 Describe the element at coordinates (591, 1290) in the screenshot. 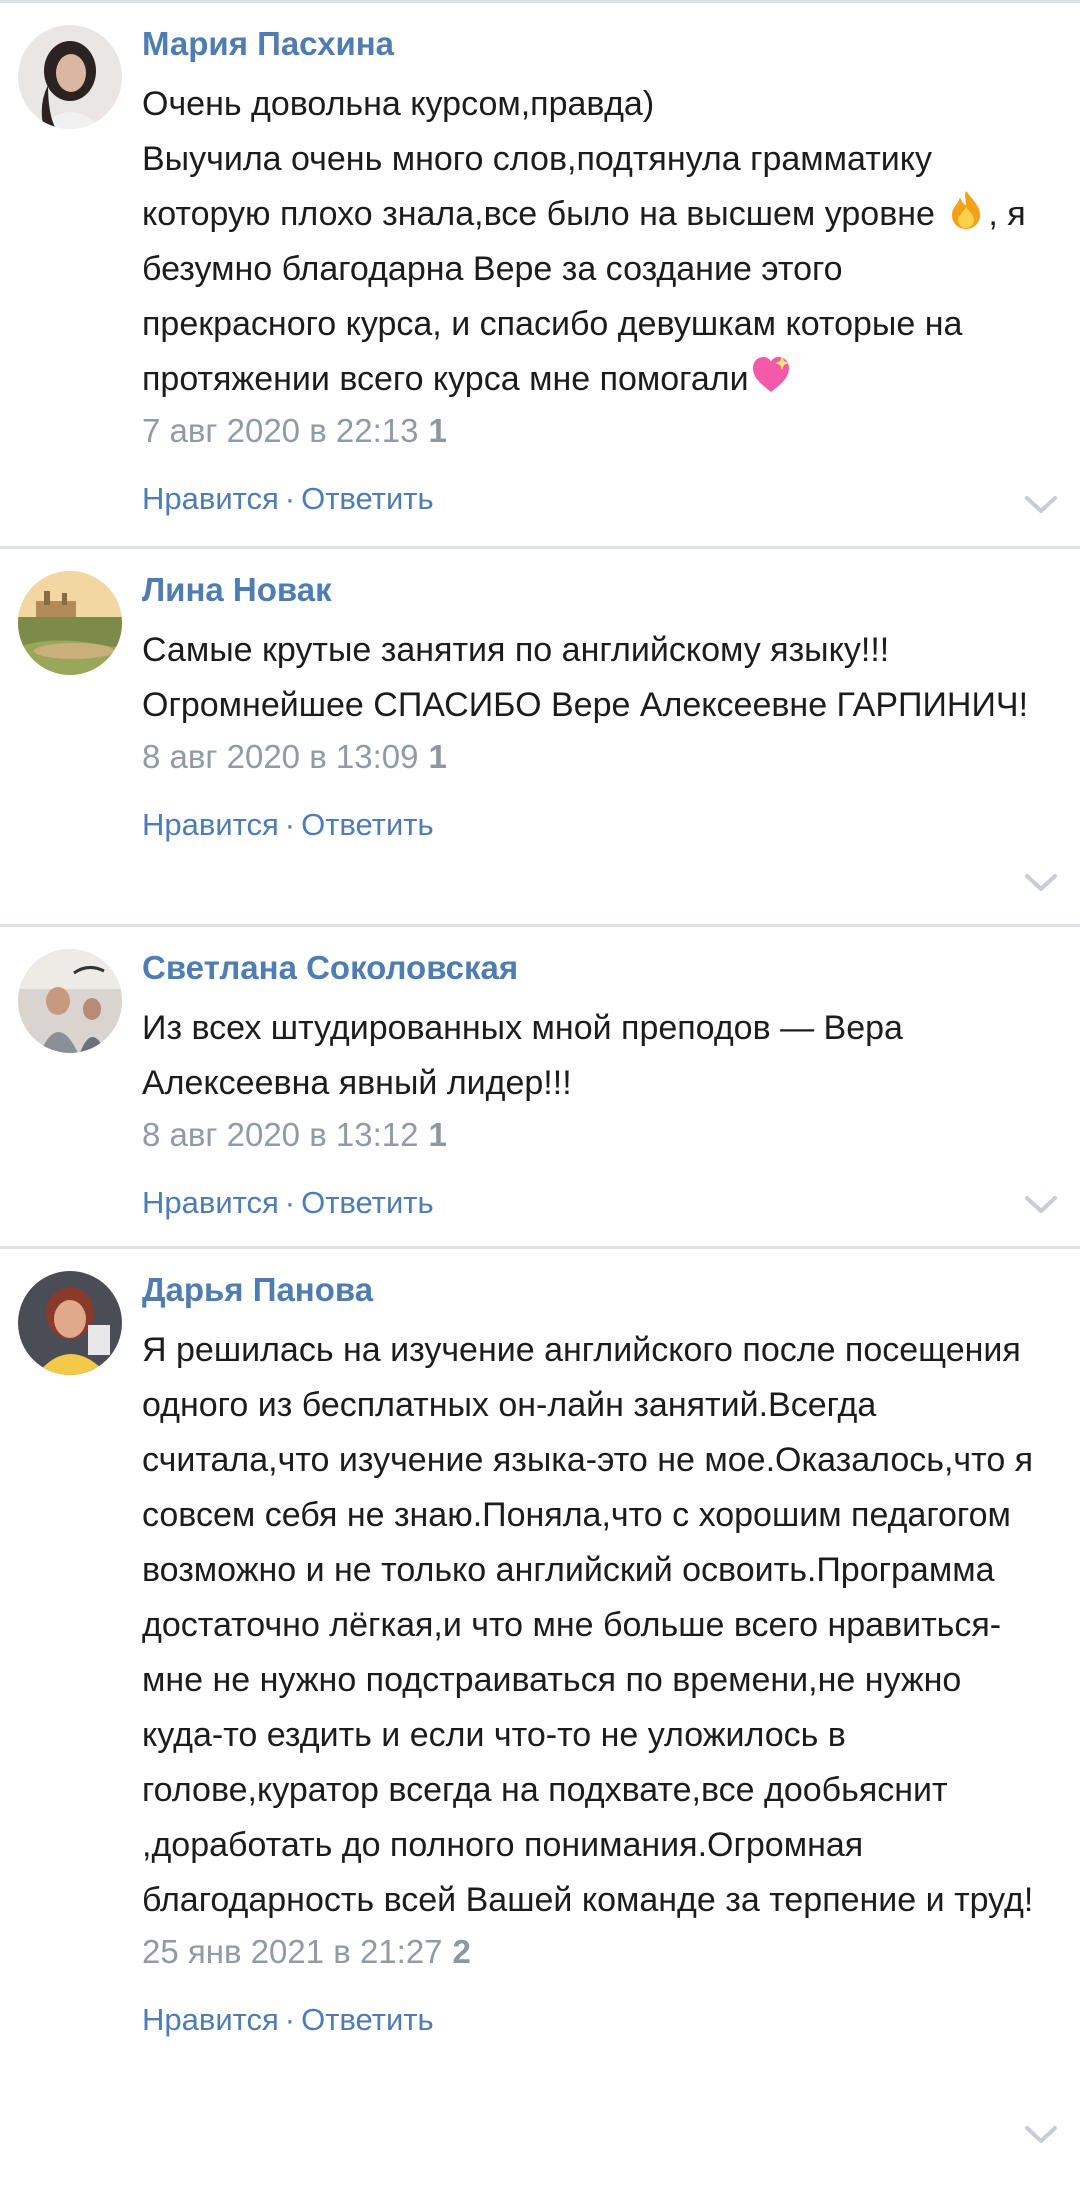

I see `author-name: Дарья Панова` at that location.